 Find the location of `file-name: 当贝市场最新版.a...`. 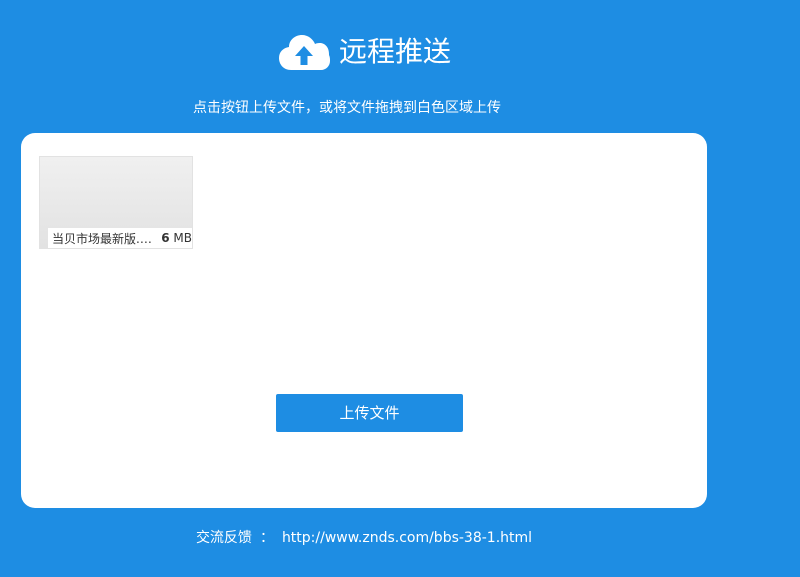

file-name: 当贝市场最新版.a... is located at coordinates (105, 238).